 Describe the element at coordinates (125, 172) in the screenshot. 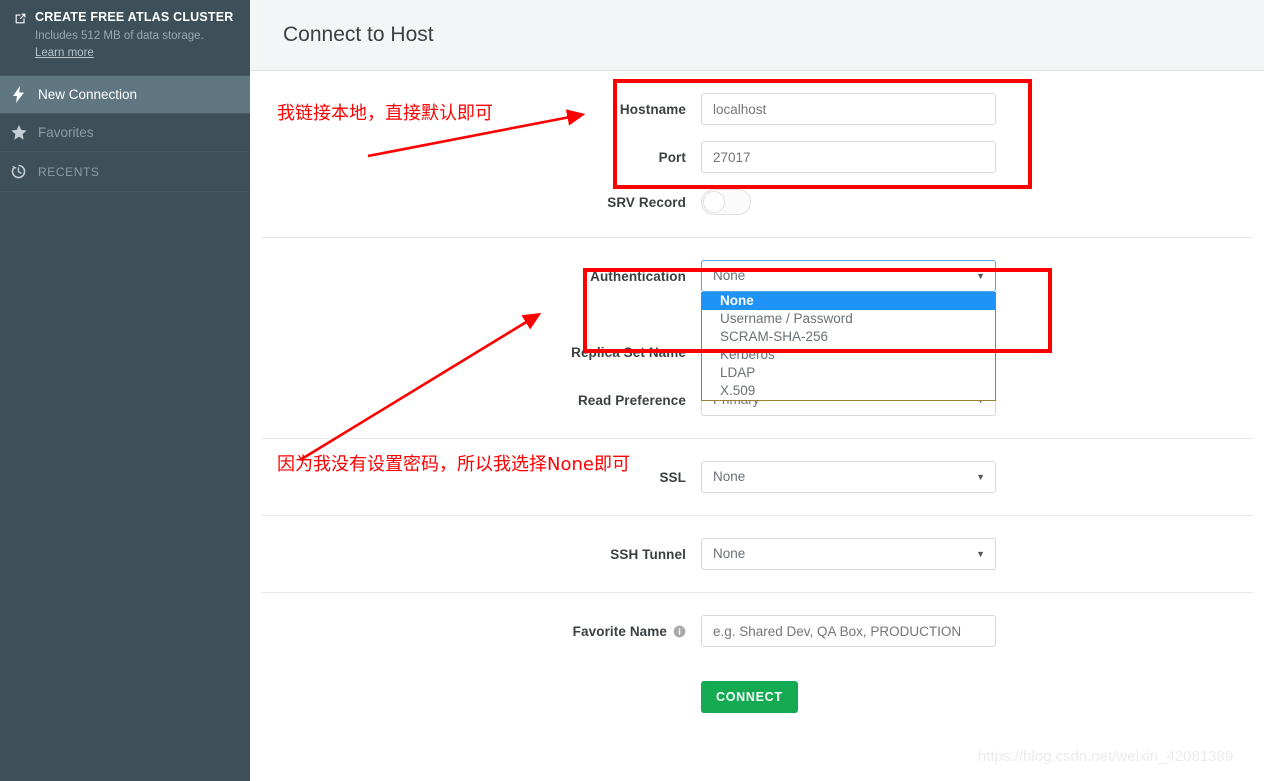

I see `sidebar-item-recents: RECENTS` at that location.